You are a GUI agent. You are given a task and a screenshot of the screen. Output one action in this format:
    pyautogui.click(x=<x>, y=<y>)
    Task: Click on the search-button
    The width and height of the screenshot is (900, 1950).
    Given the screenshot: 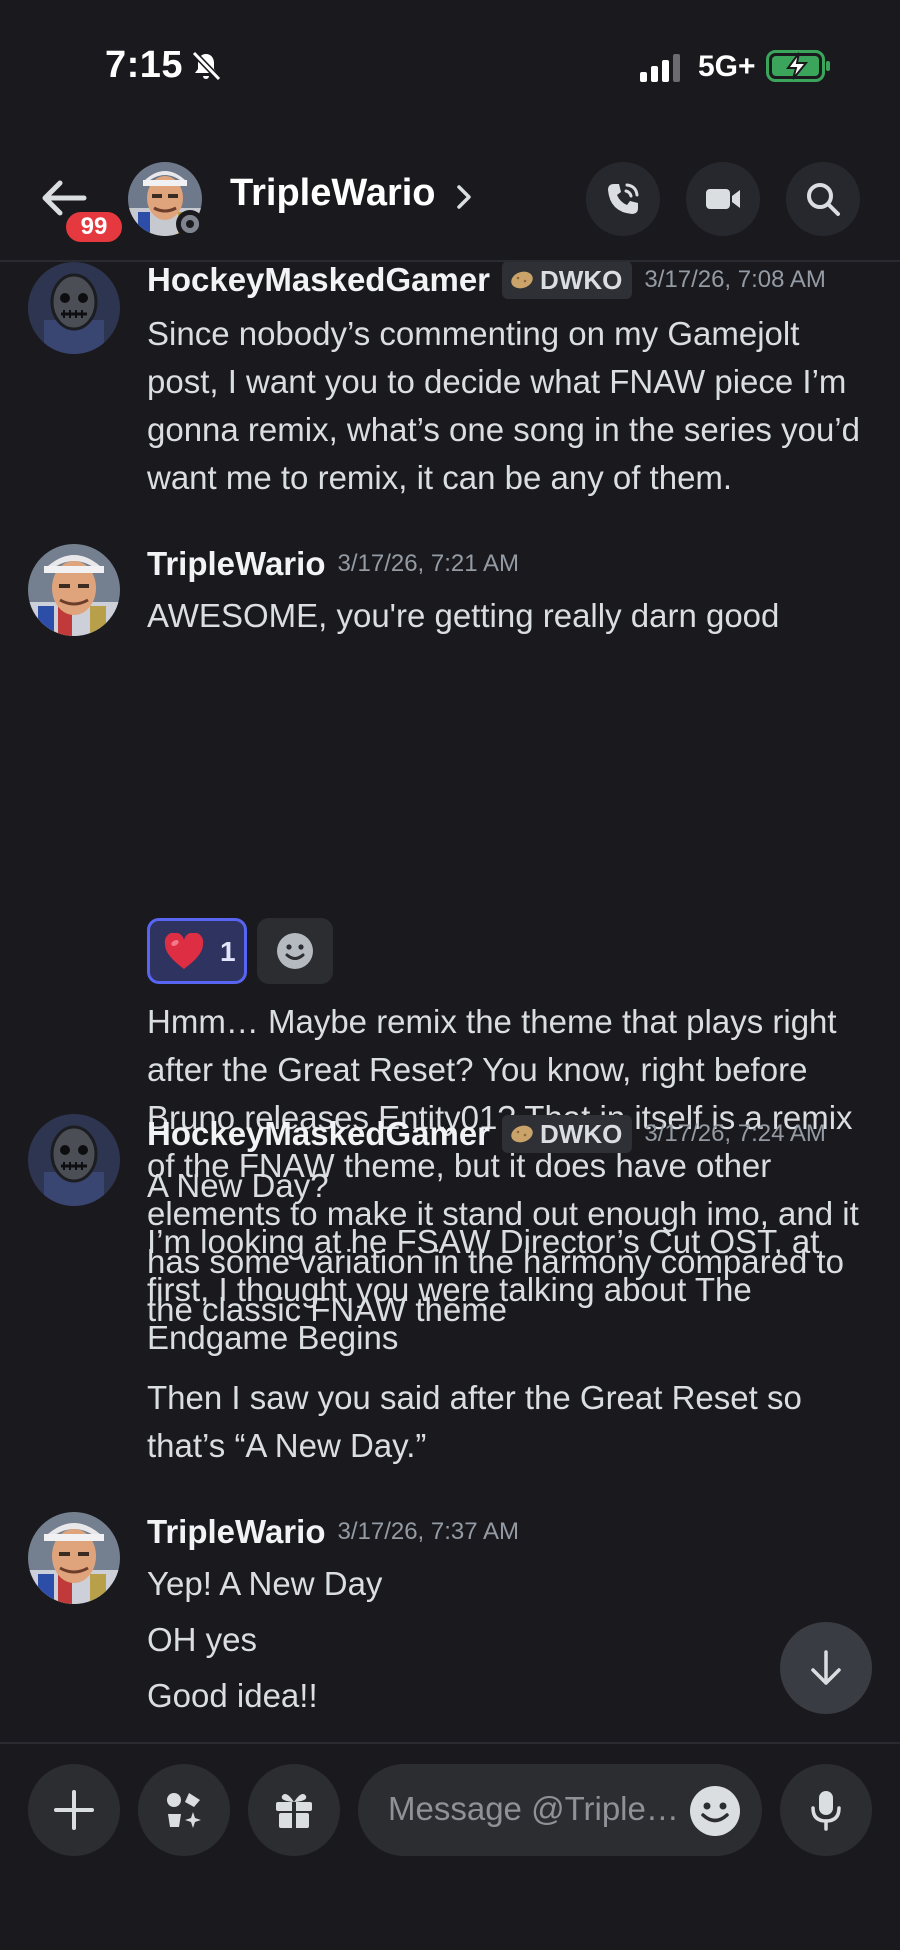 What is the action you would take?
    pyautogui.click(x=823, y=199)
    